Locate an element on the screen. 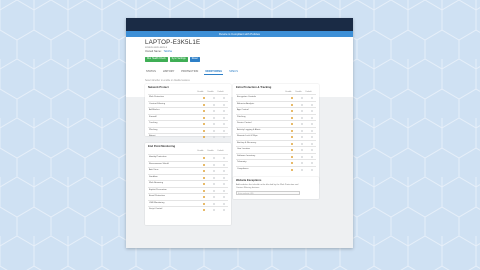 The height and width of the screenshot is (270, 480). website-url-input: Enter website URL is located at coordinates (268, 193).